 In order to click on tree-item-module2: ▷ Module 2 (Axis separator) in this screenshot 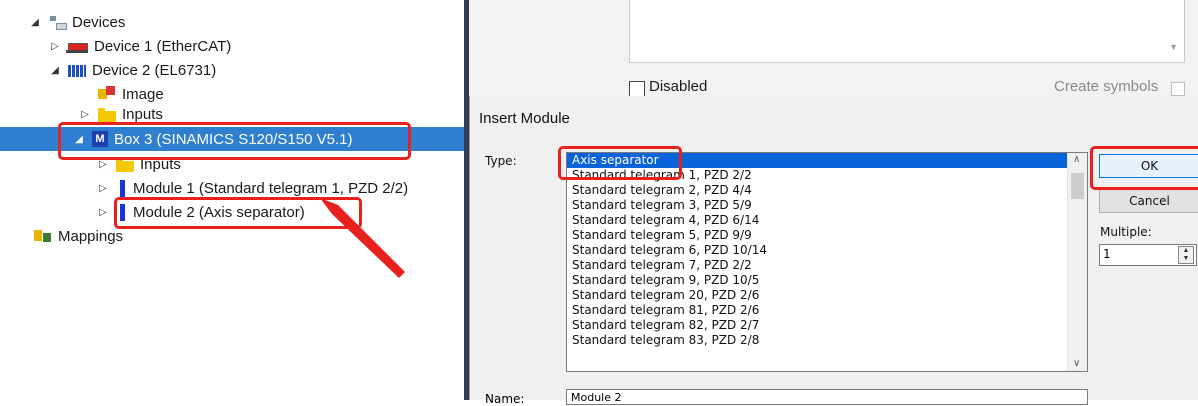, I will do `click(200, 212)`.